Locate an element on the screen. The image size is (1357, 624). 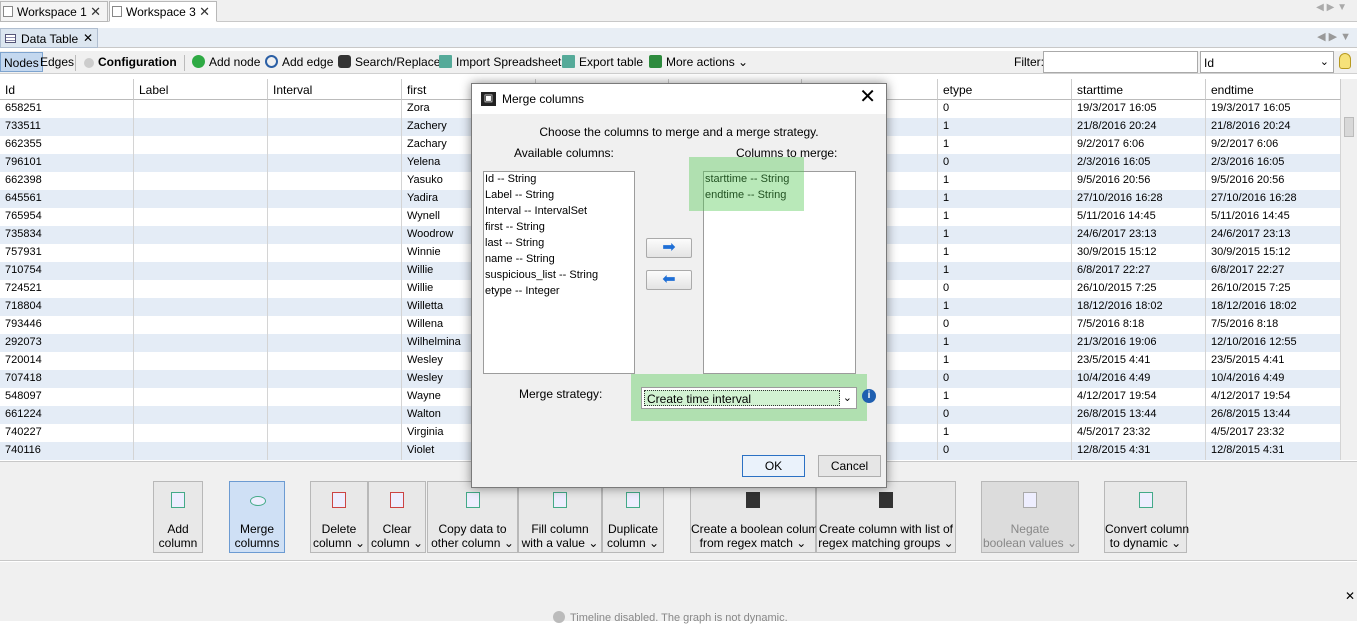
add-node-button: Add node is located at coordinates (226, 62).